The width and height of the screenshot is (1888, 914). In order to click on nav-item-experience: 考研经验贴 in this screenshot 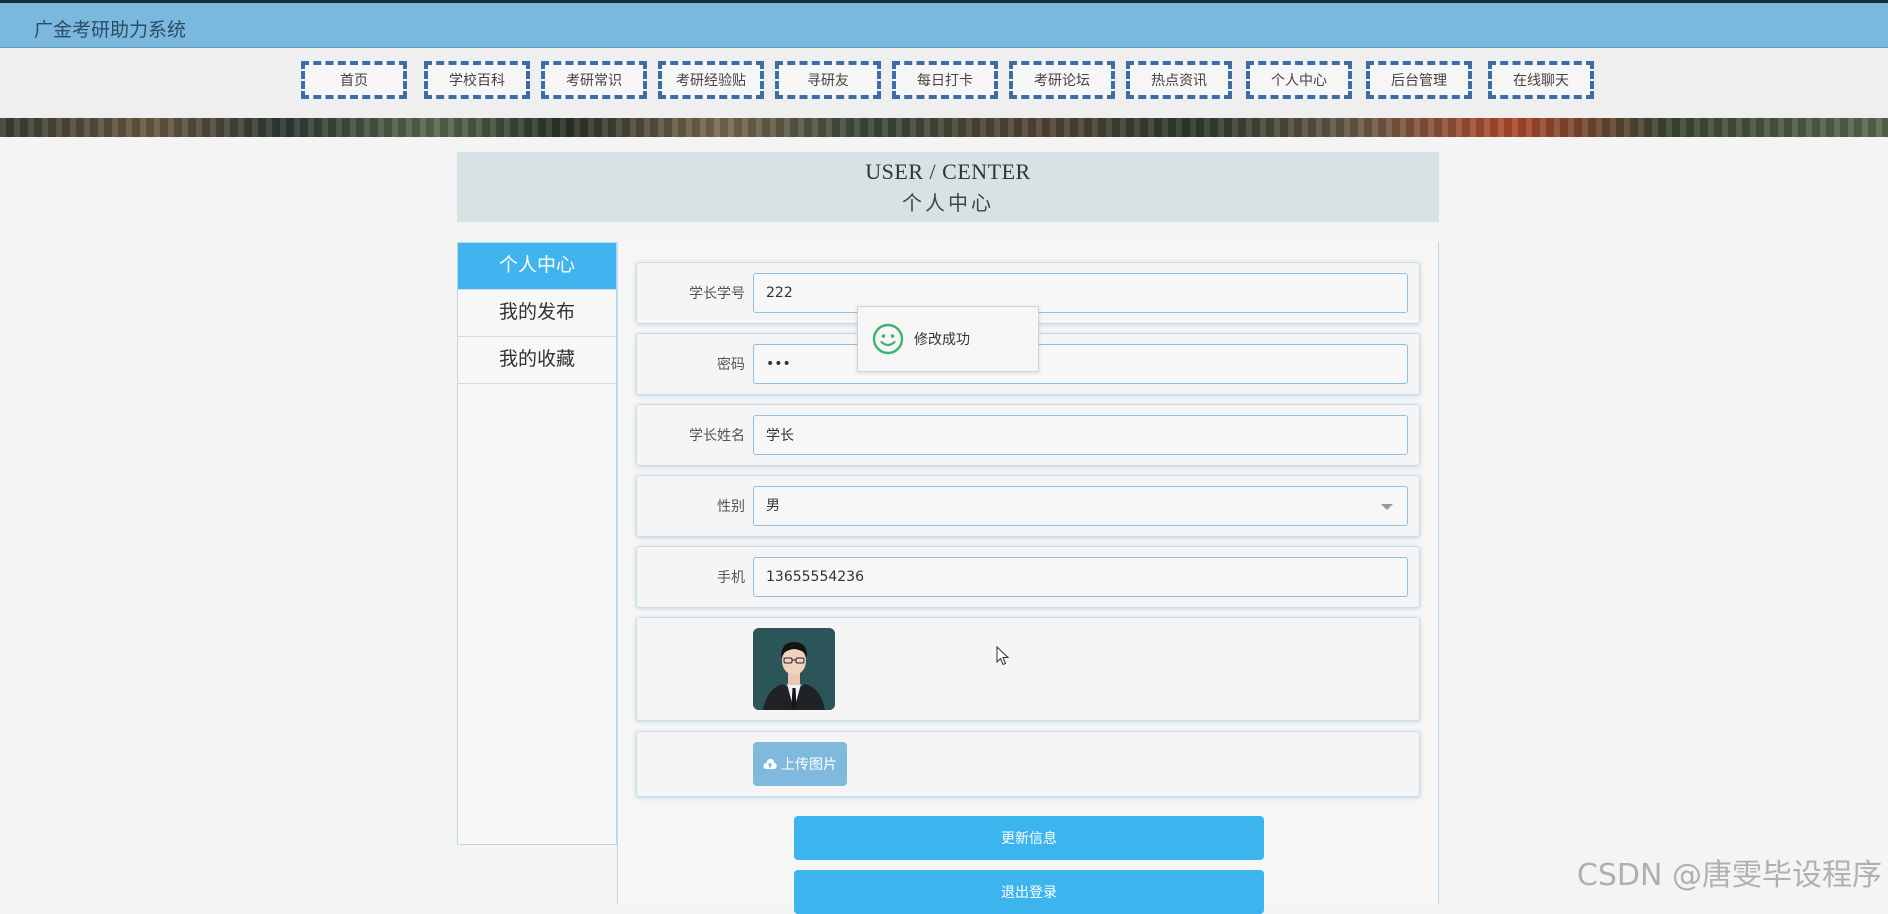, I will do `click(711, 80)`.